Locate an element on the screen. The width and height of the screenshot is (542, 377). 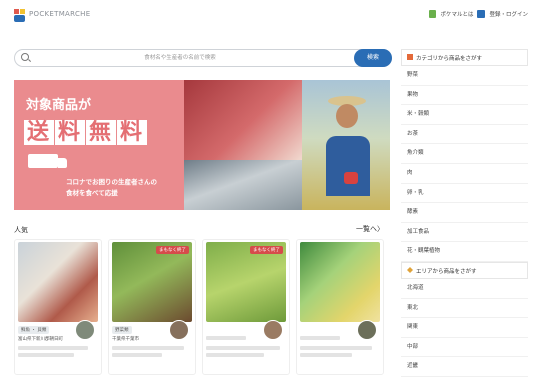
leaf-icon is located at coordinates (433, 14).